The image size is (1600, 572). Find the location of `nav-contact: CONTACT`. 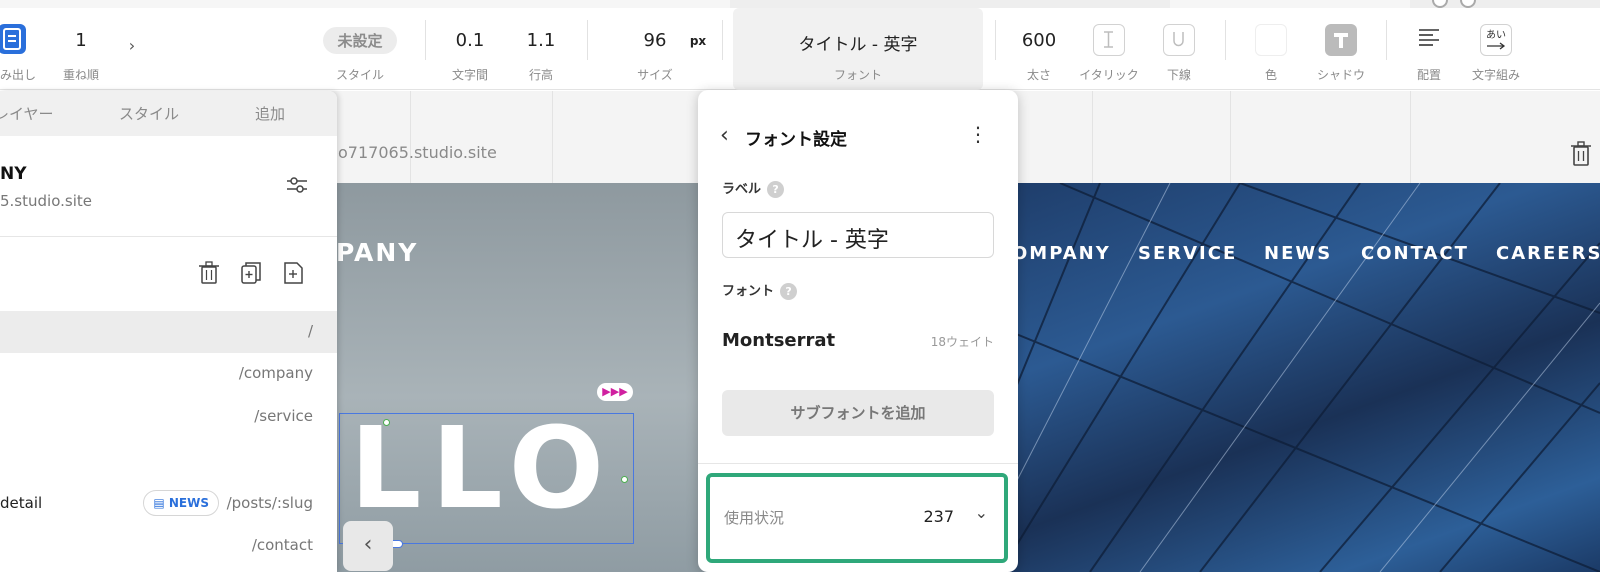

nav-contact: CONTACT is located at coordinates (1415, 253).